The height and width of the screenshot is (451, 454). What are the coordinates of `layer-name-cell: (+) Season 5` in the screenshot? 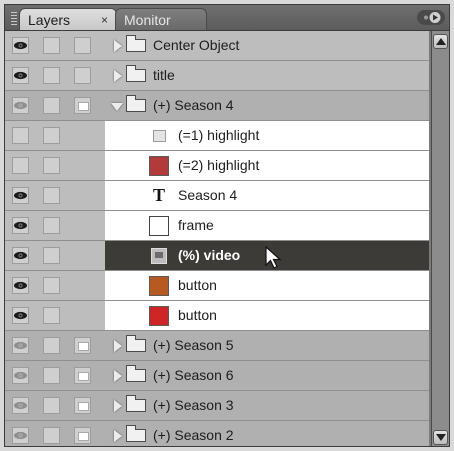 It's located at (267, 345).